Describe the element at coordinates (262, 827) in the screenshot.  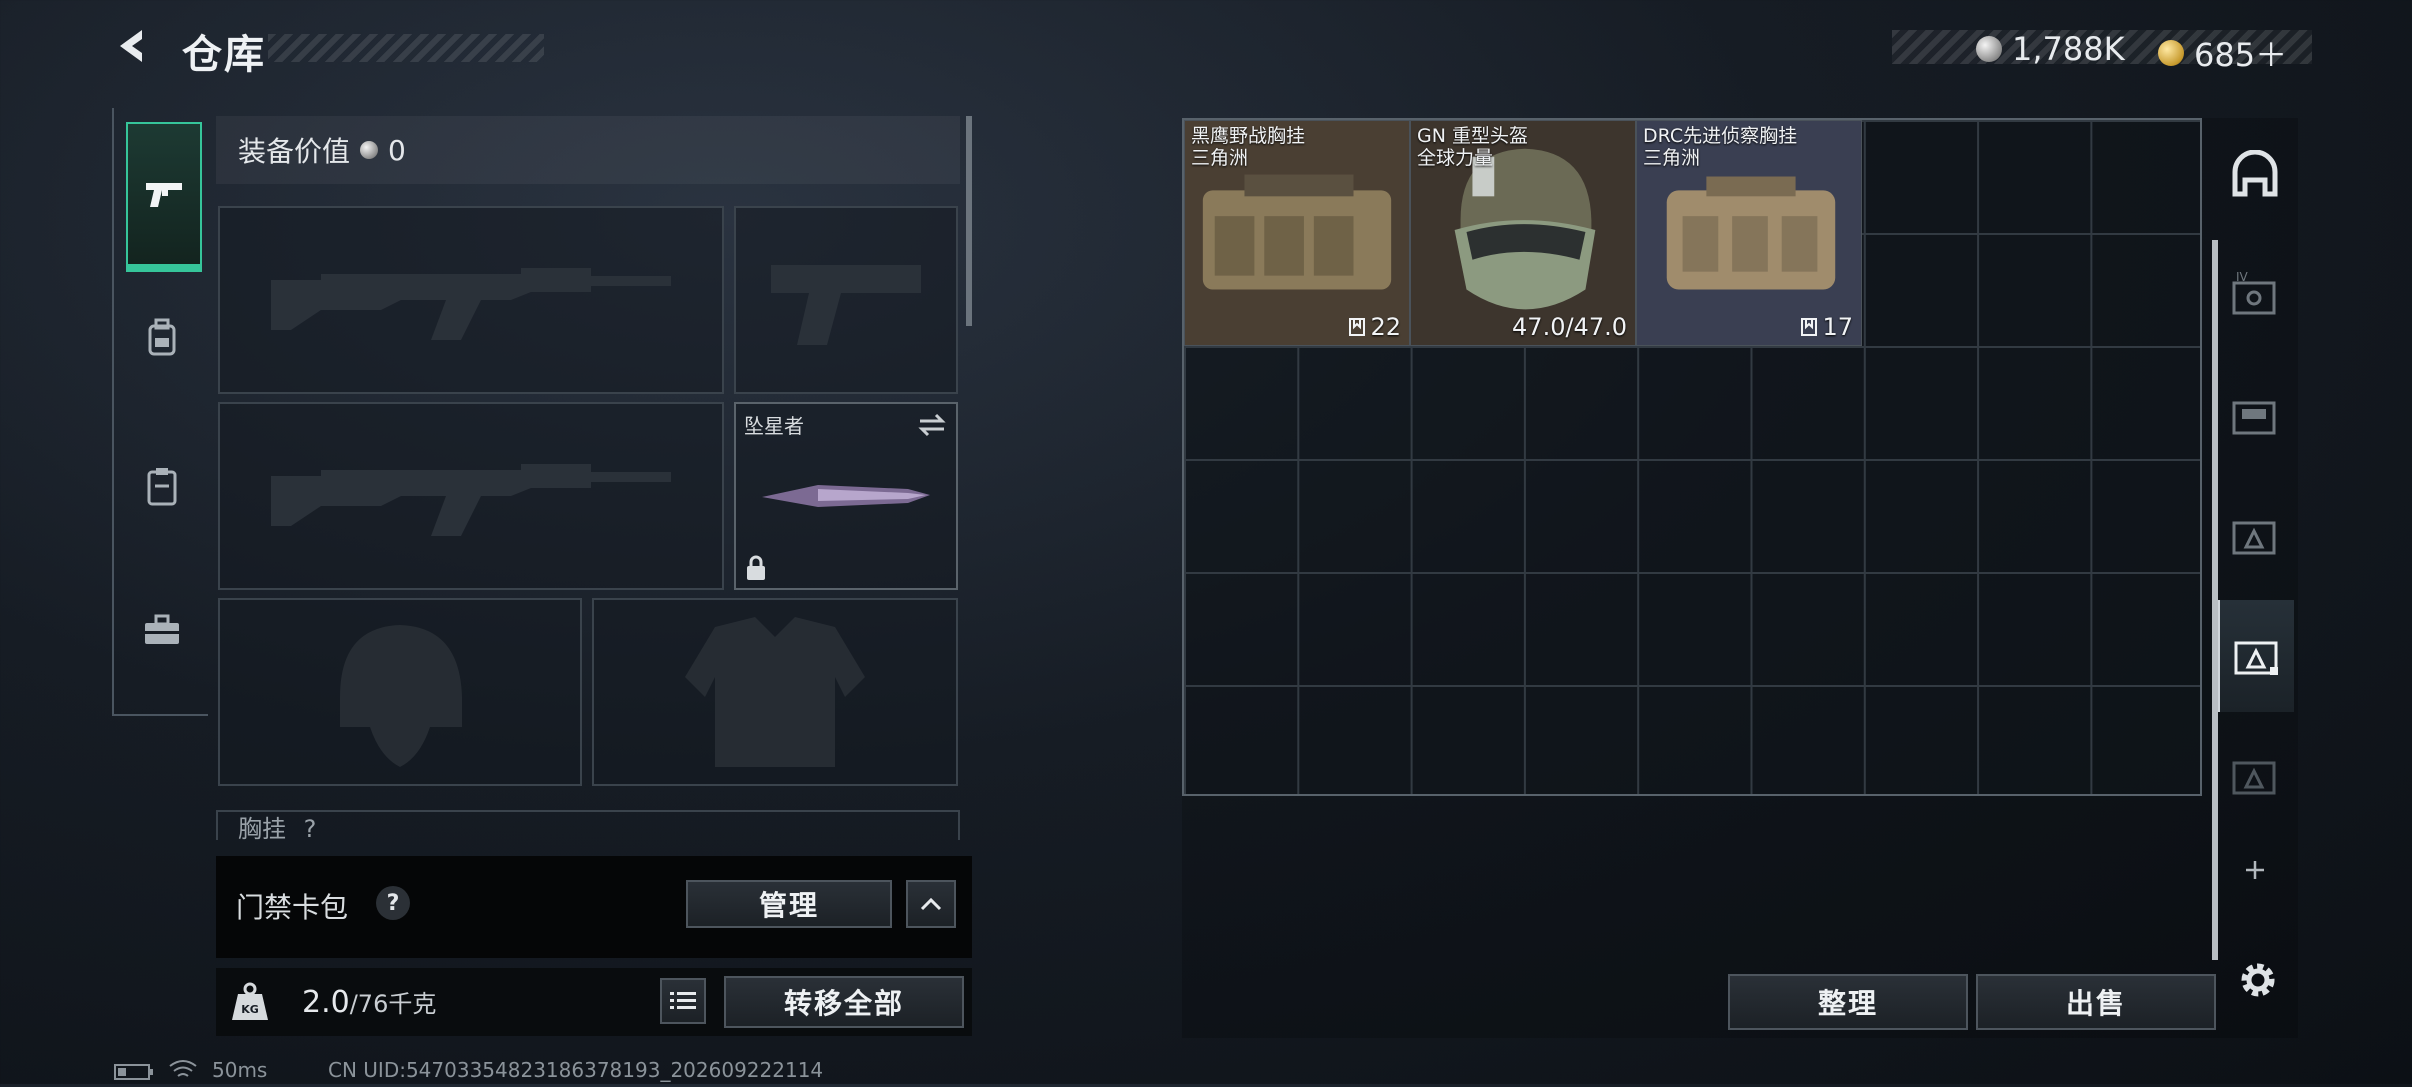
I see `chest-rig-label: 胸挂` at that location.